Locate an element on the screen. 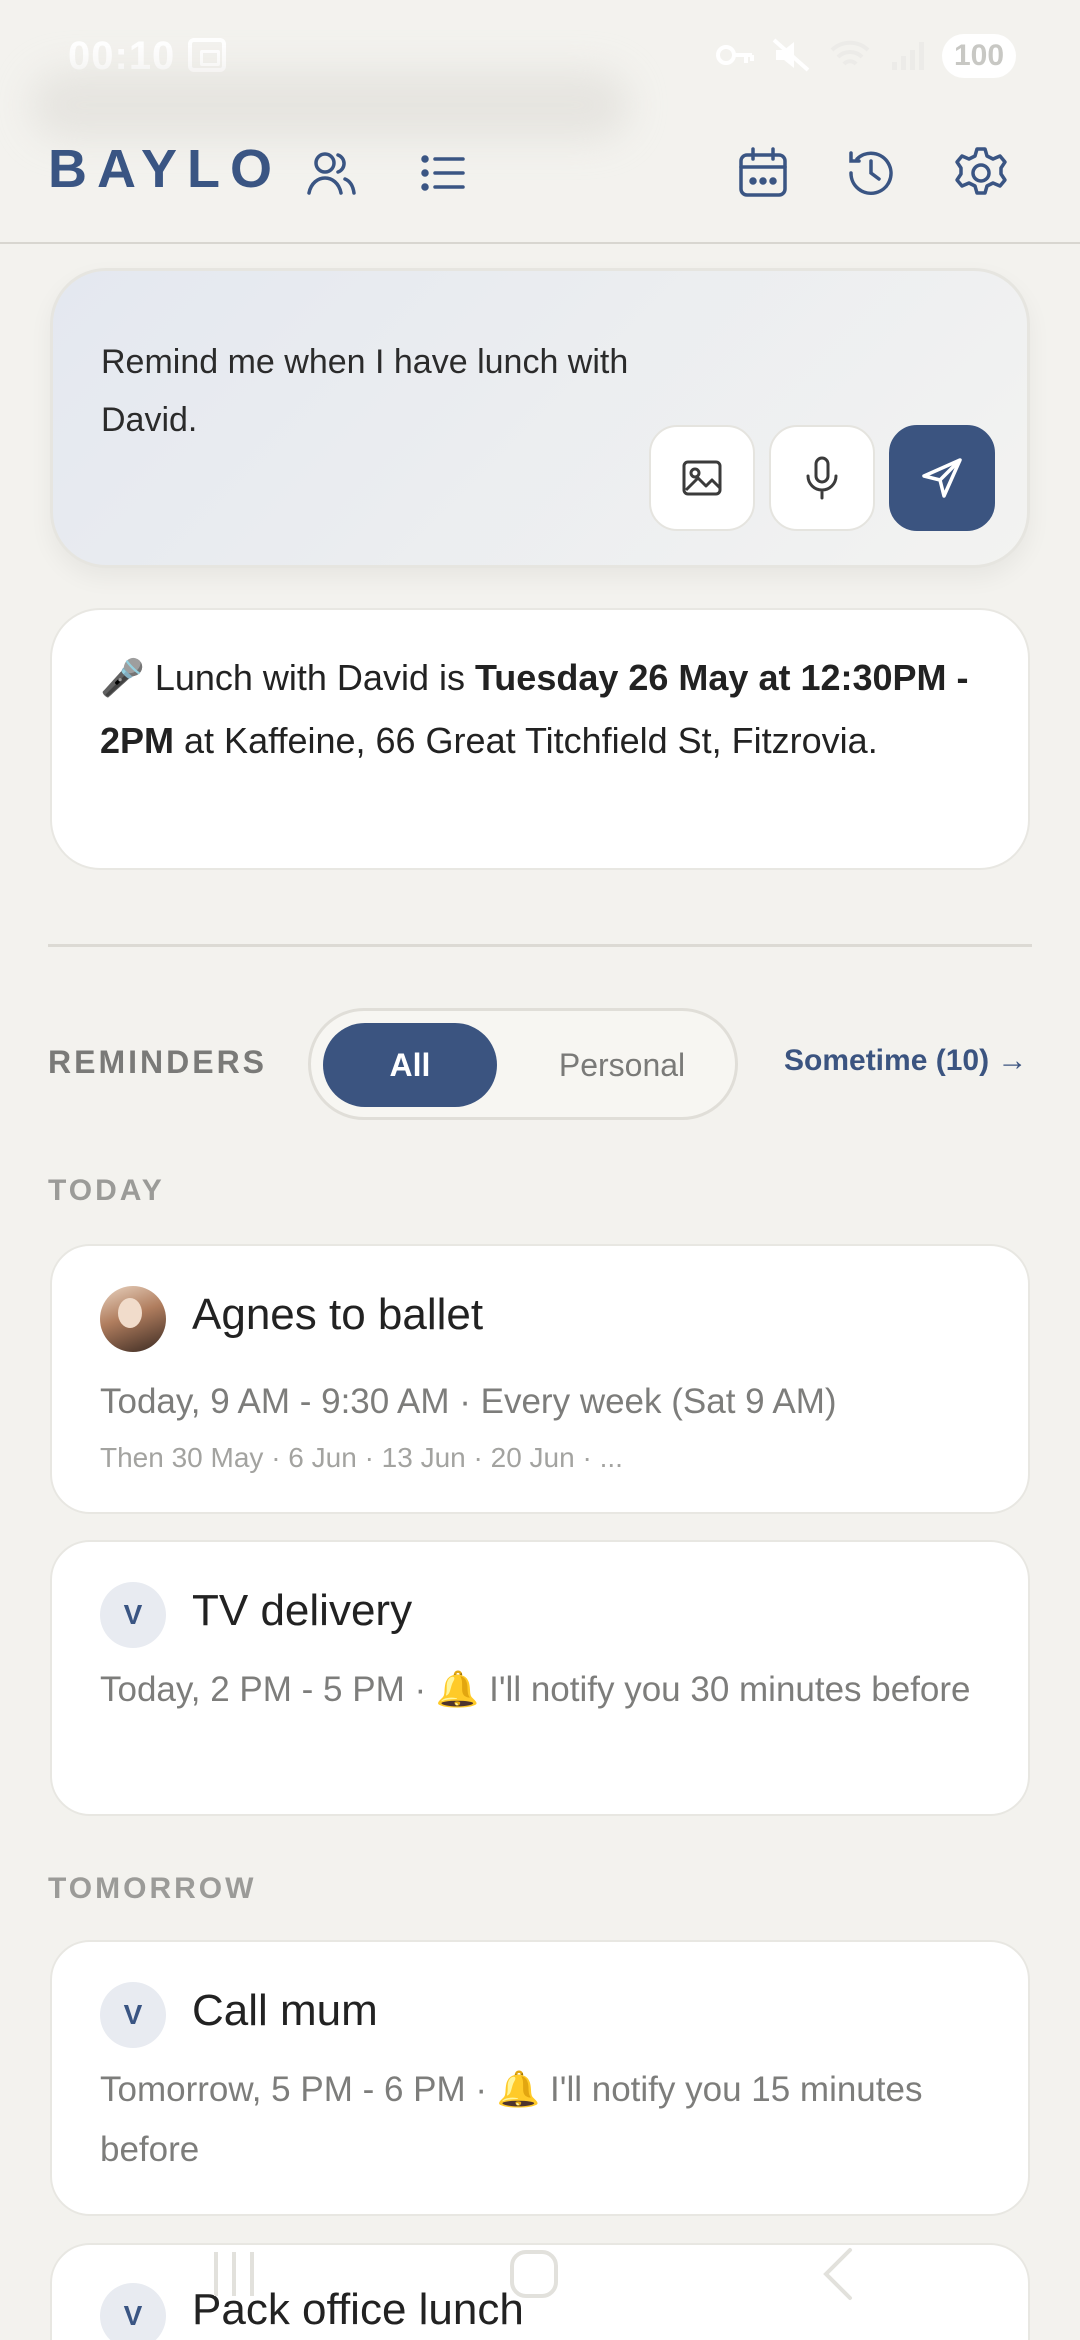 This screenshot has width=1080, height=2340. settings-button is located at coordinates (981, 173).